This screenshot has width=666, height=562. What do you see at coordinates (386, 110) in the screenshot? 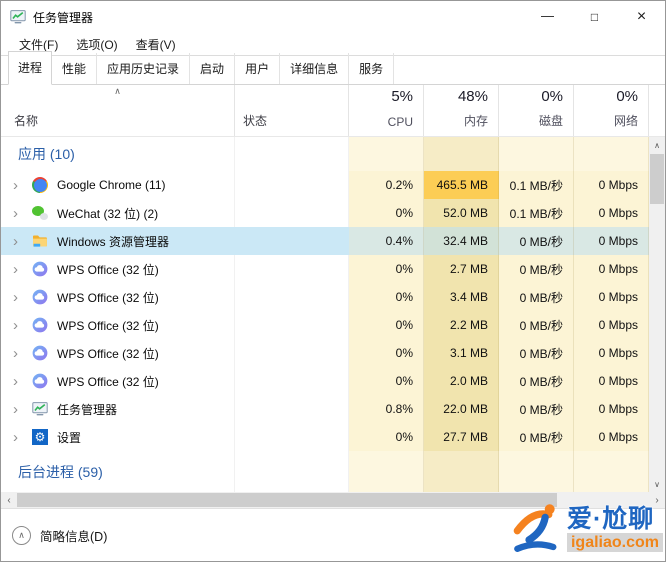
I see `column-header-cpu: 5% CPU` at bounding box center [386, 110].